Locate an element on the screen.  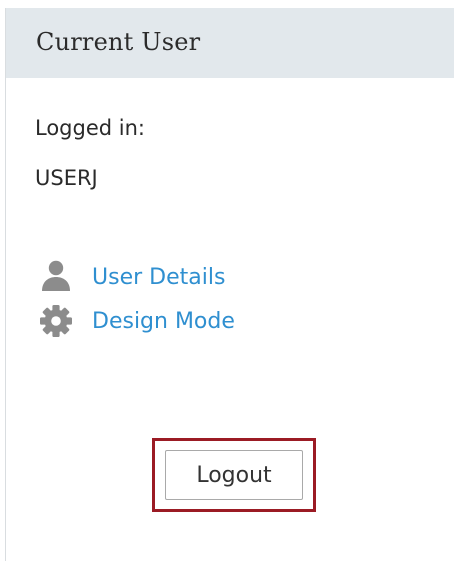
design-mode-link-row: Design Mode is located at coordinates (135, 321).